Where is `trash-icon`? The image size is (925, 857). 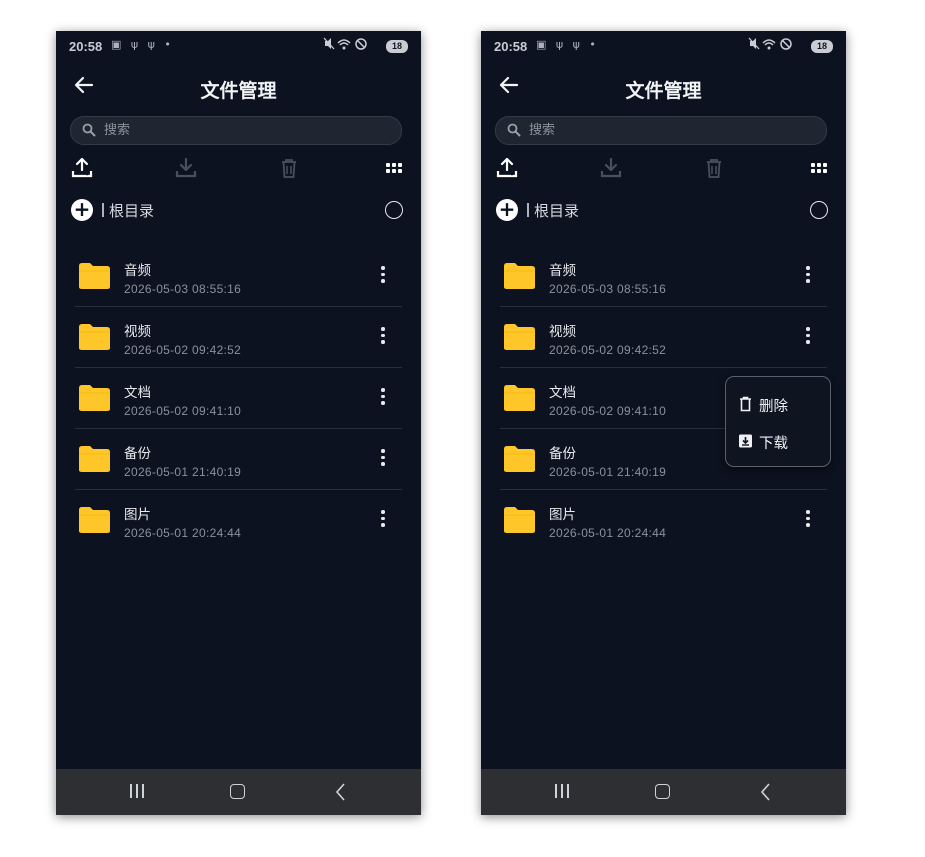 trash-icon is located at coordinates (745, 404).